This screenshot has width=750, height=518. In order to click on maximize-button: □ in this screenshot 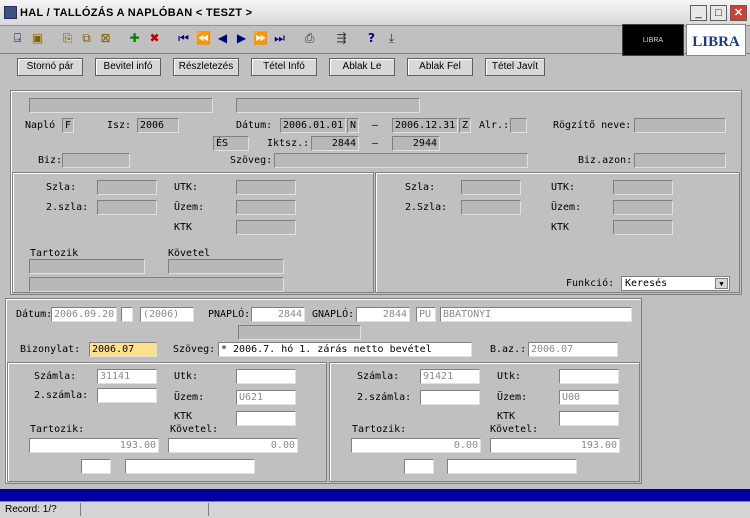, I will do `click(718, 13)`.